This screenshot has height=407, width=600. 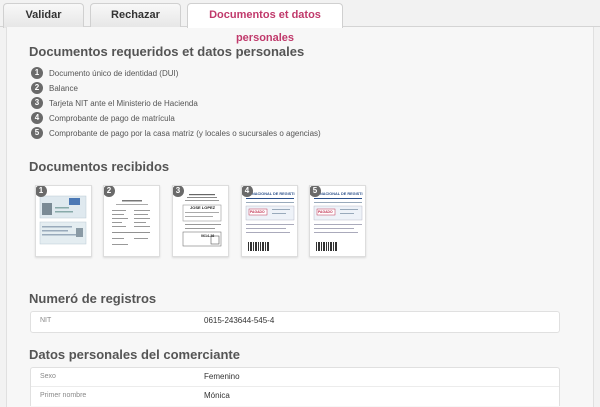 What do you see at coordinates (43, 23) in the screenshot?
I see `tab-validar-registro: Validar registro` at bounding box center [43, 23].